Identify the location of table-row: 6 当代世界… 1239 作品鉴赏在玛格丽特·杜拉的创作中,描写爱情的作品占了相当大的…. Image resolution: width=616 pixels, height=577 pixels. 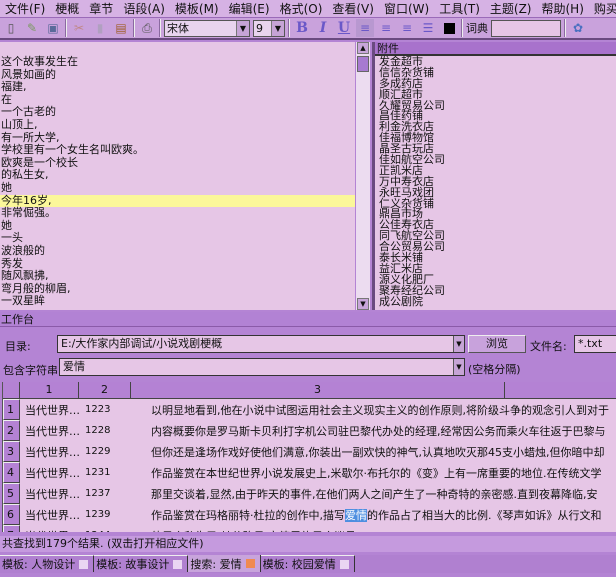
(309, 514).